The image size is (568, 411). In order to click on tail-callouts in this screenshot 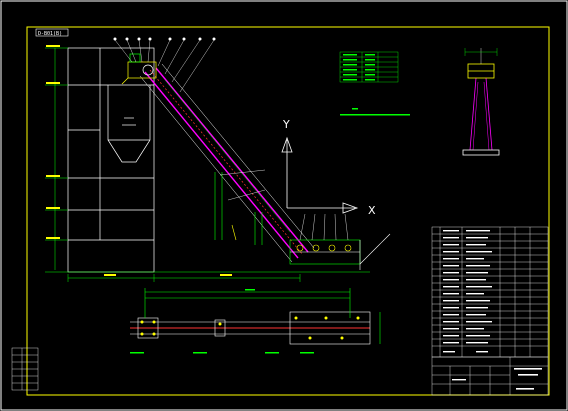, I will do `click(284, 205)`.